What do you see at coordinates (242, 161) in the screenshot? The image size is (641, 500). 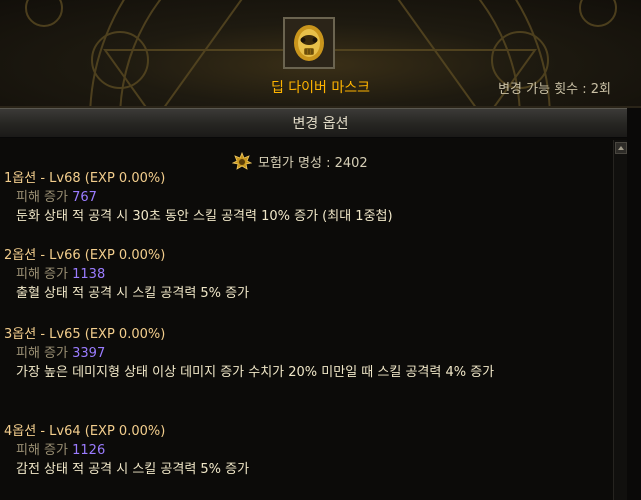 I see `adventurer-reputation-icon` at bounding box center [242, 161].